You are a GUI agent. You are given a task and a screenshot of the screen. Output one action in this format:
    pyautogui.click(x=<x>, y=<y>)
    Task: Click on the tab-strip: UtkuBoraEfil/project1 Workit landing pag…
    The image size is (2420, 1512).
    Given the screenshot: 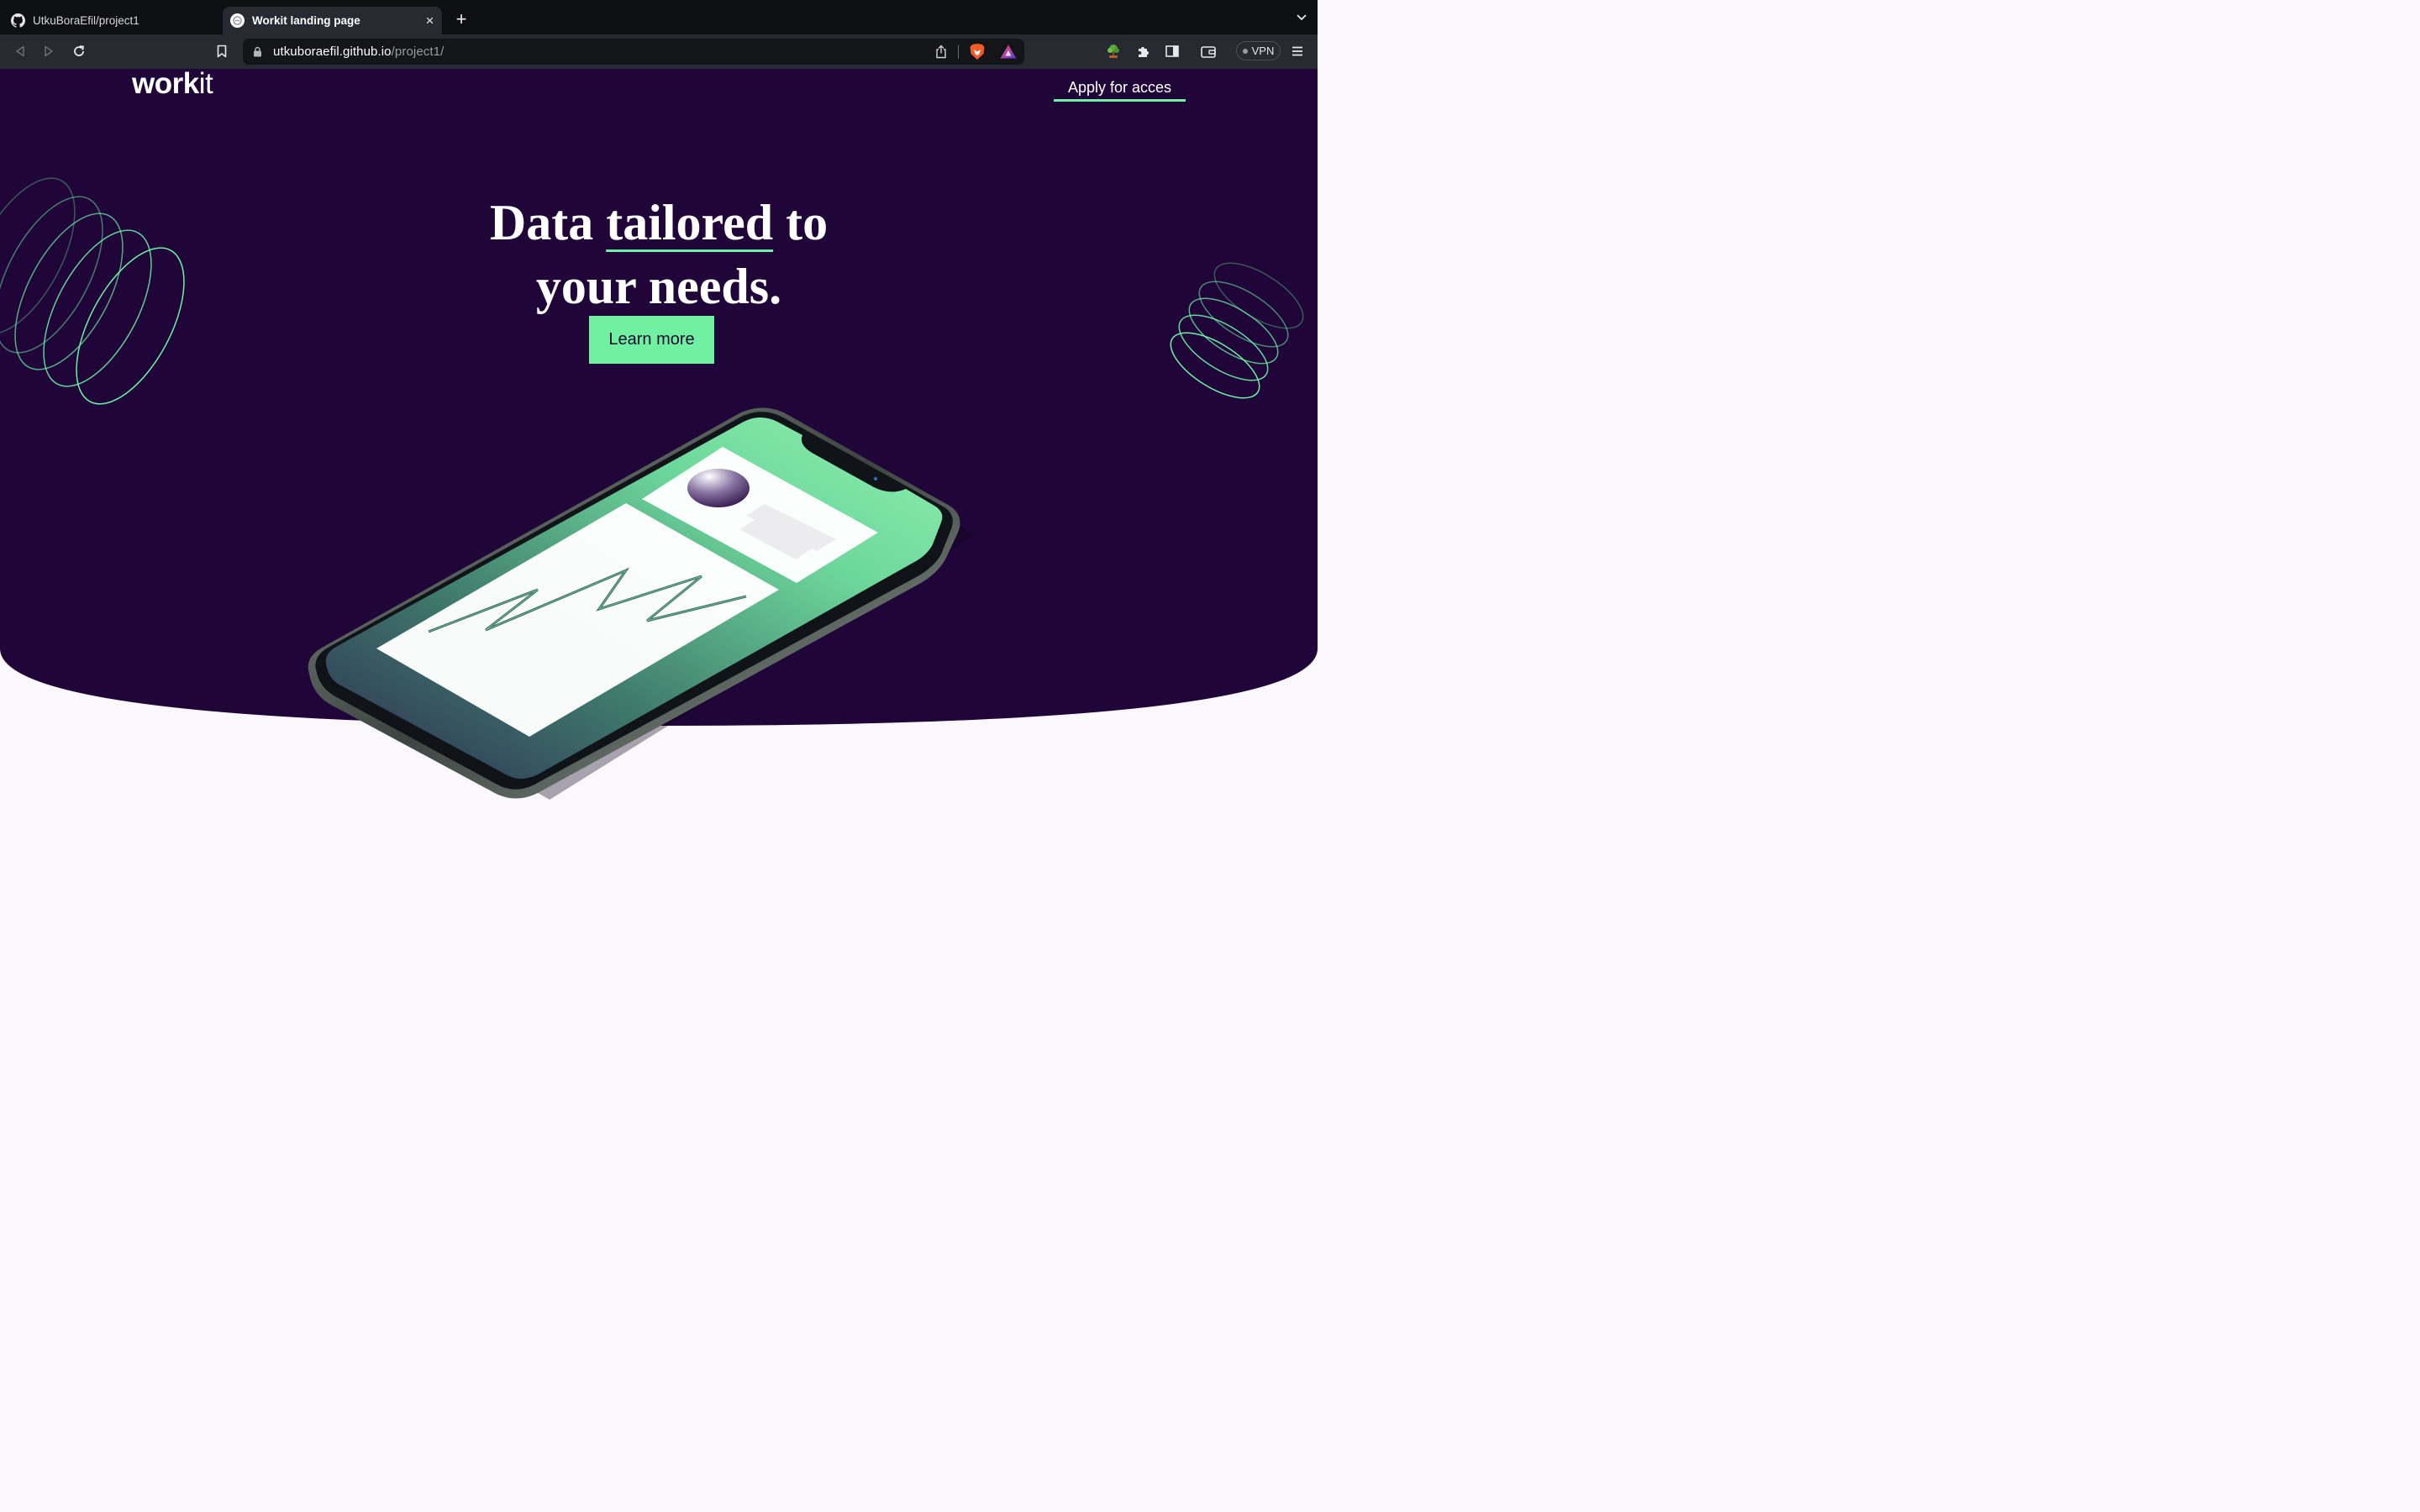 What is the action you would take?
    pyautogui.click(x=659, y=17)
    